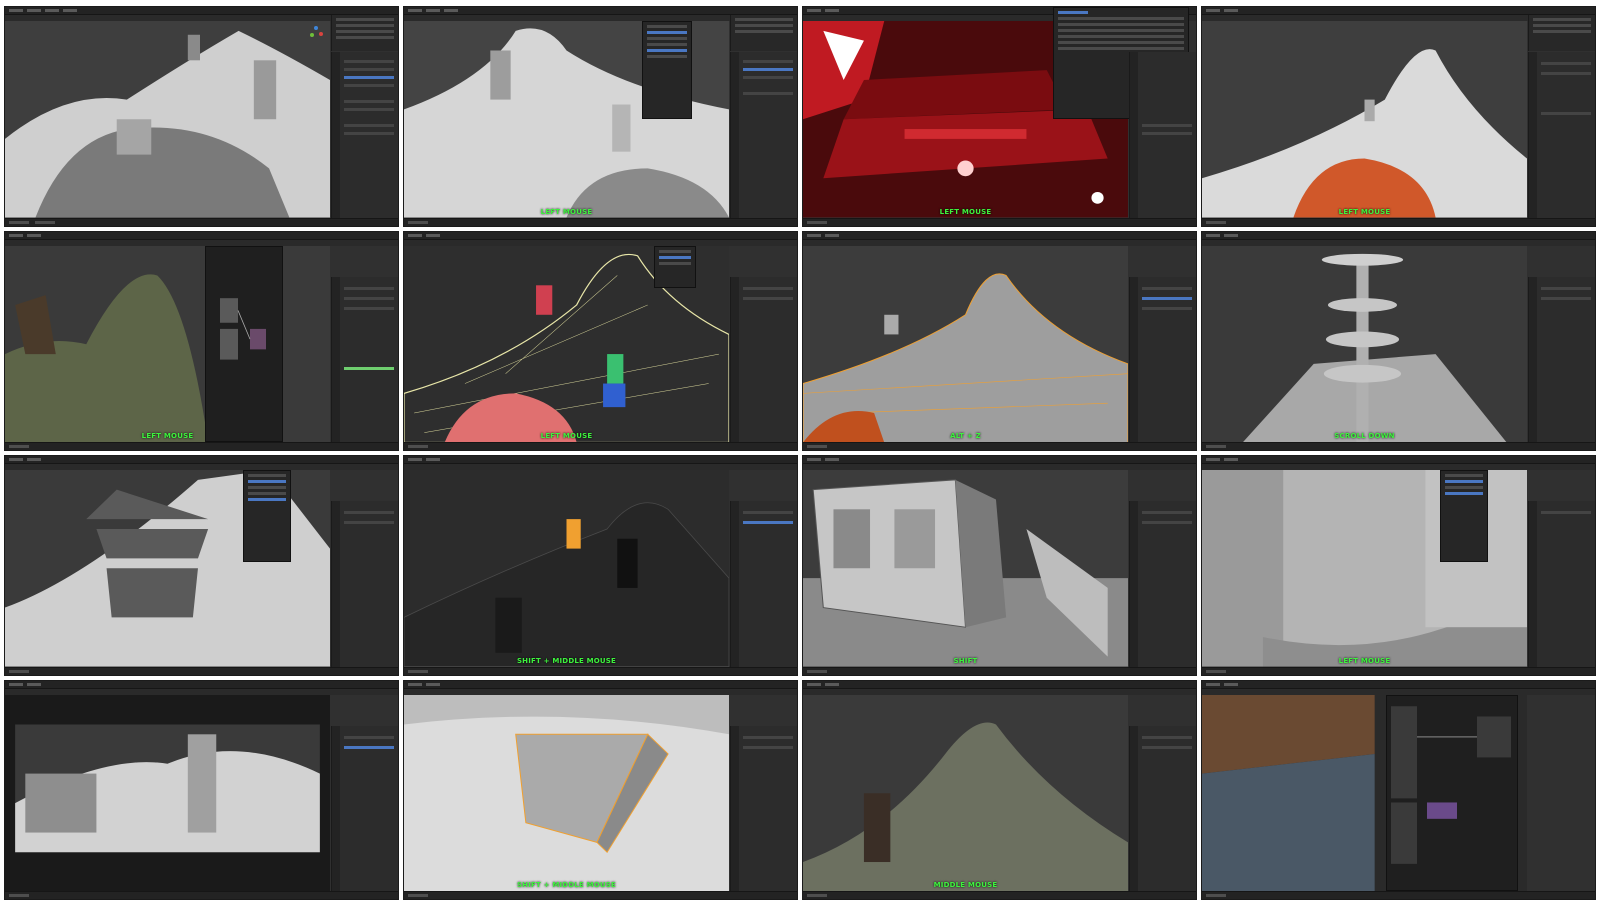 The height and width of the screenshot is (906, 1600). I want to click on shortcut-caption: SHIFT + MIDDLE MOUSE, so click(566, 660).